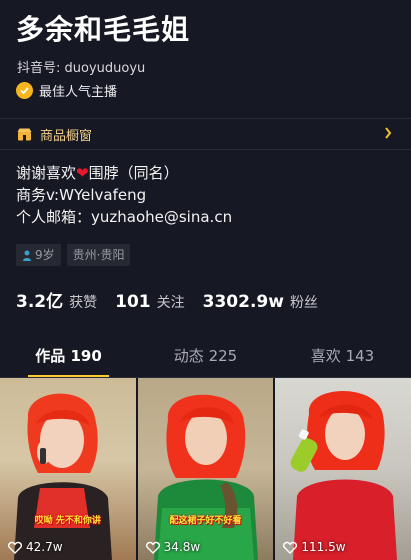 This screenshot has height=560, width=411. Describe the element at coordinates (205, 477) in the screenshot. I see `video-2-image` at that location.